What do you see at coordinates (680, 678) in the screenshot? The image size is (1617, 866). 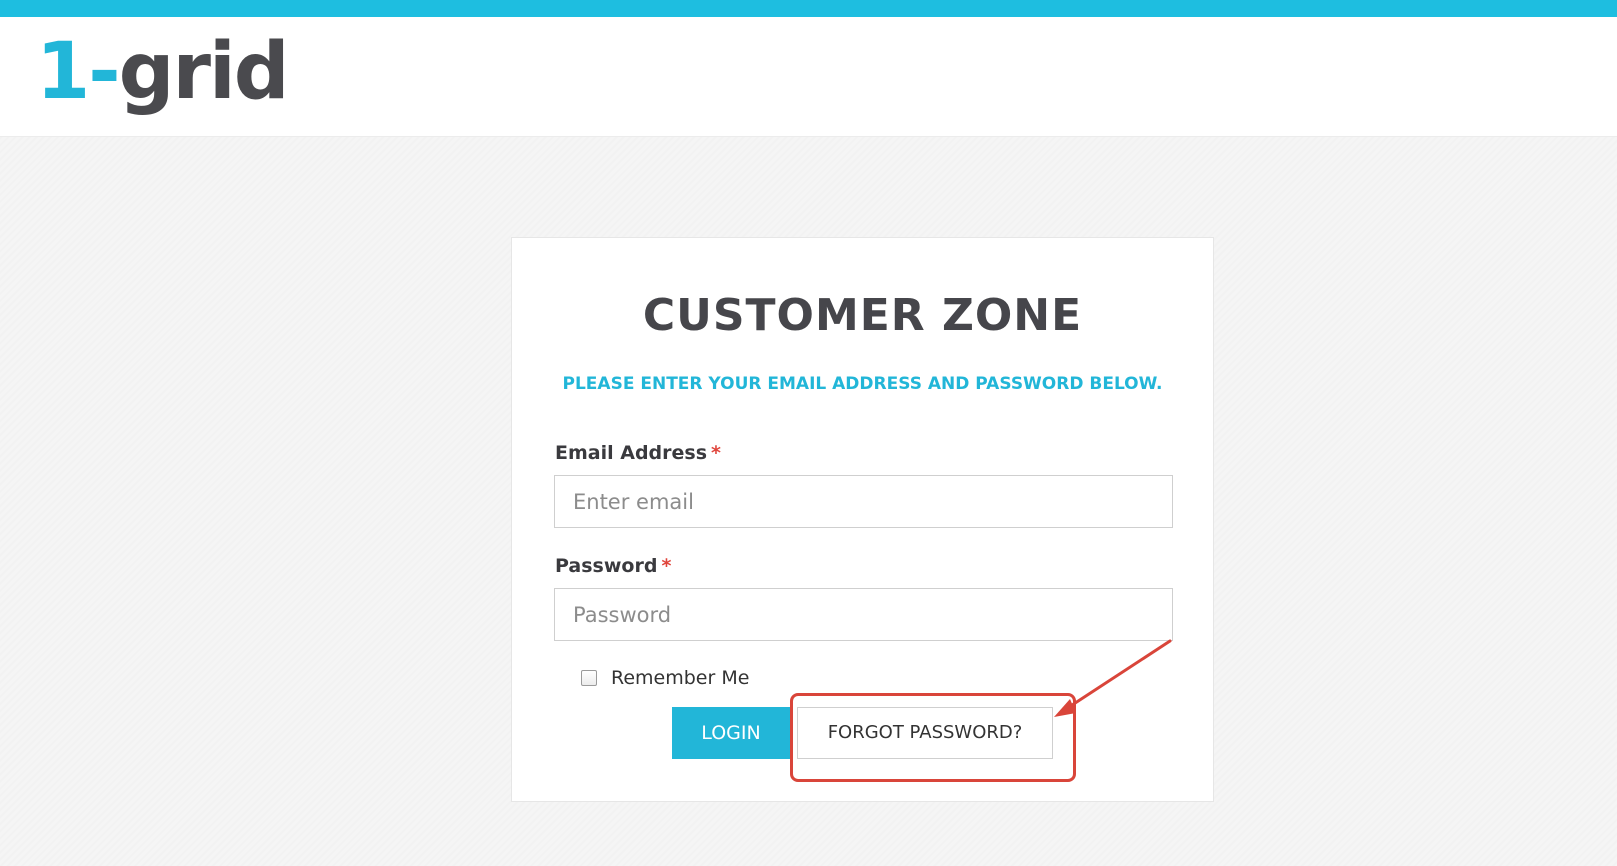 I see `remember-me-label: Remember Me` at bounding box center [680, 678].